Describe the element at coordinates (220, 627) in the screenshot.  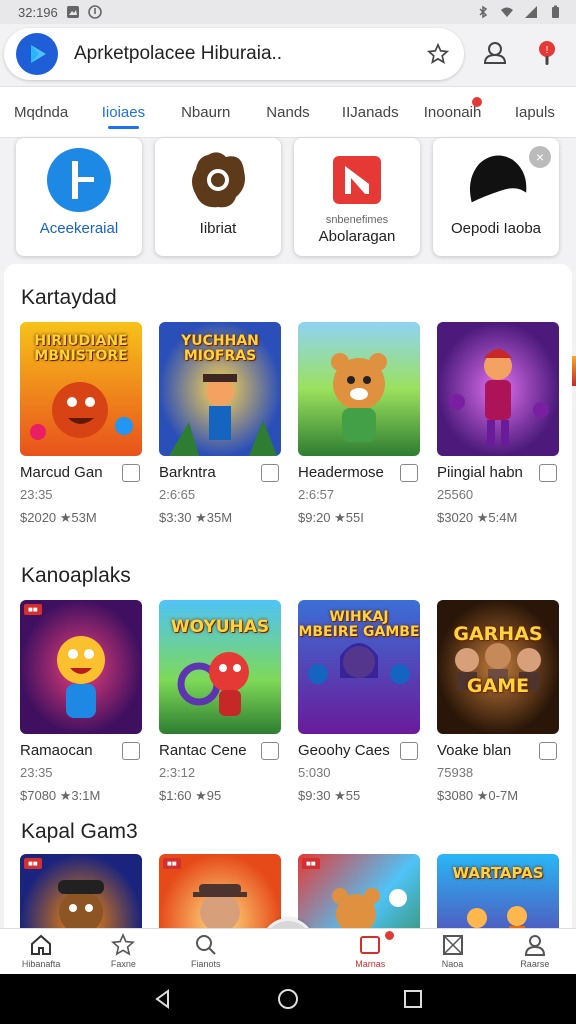
I see `game-art-title: WOYUHAS` at that location.